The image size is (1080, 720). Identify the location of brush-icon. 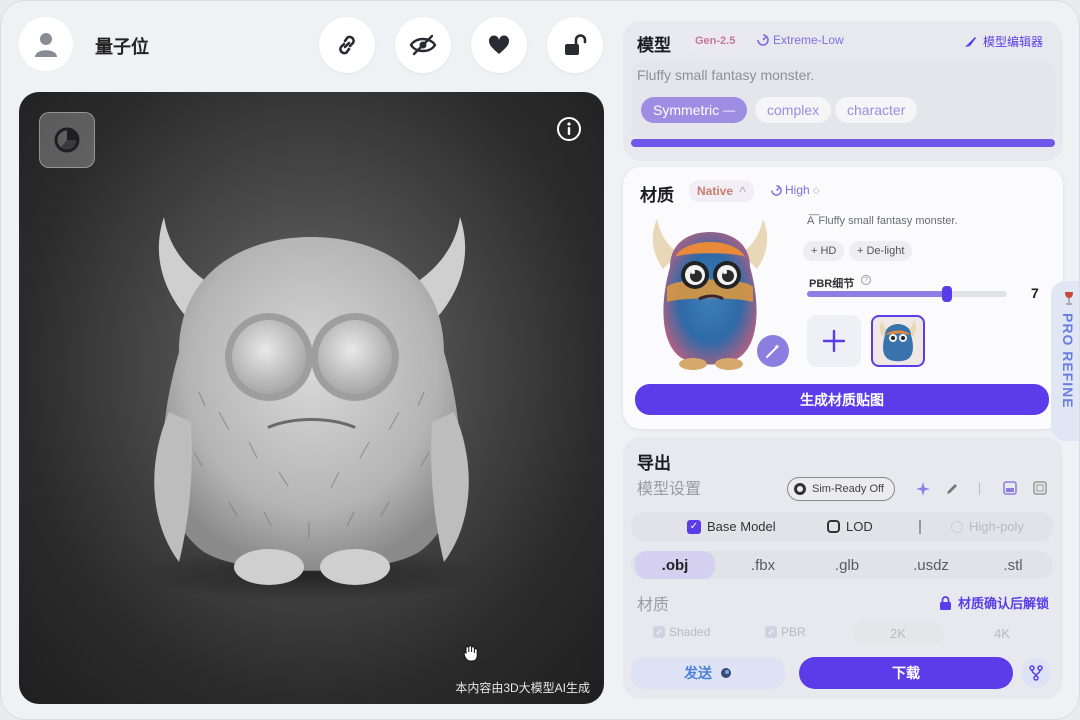
(970, 41).